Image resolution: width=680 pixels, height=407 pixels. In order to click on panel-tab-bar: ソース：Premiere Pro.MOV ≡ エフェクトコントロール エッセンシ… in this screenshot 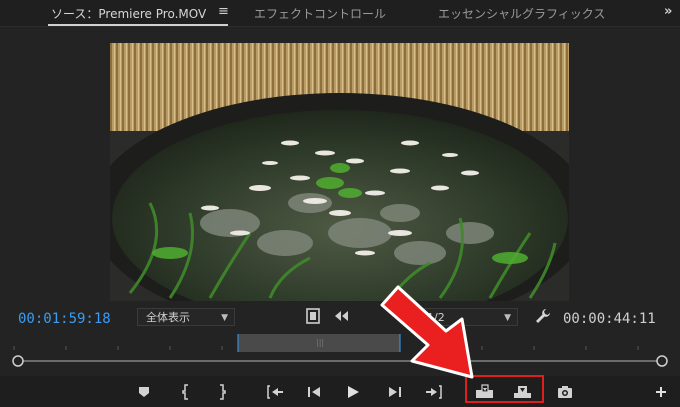, I will do `click(340, 13)`.